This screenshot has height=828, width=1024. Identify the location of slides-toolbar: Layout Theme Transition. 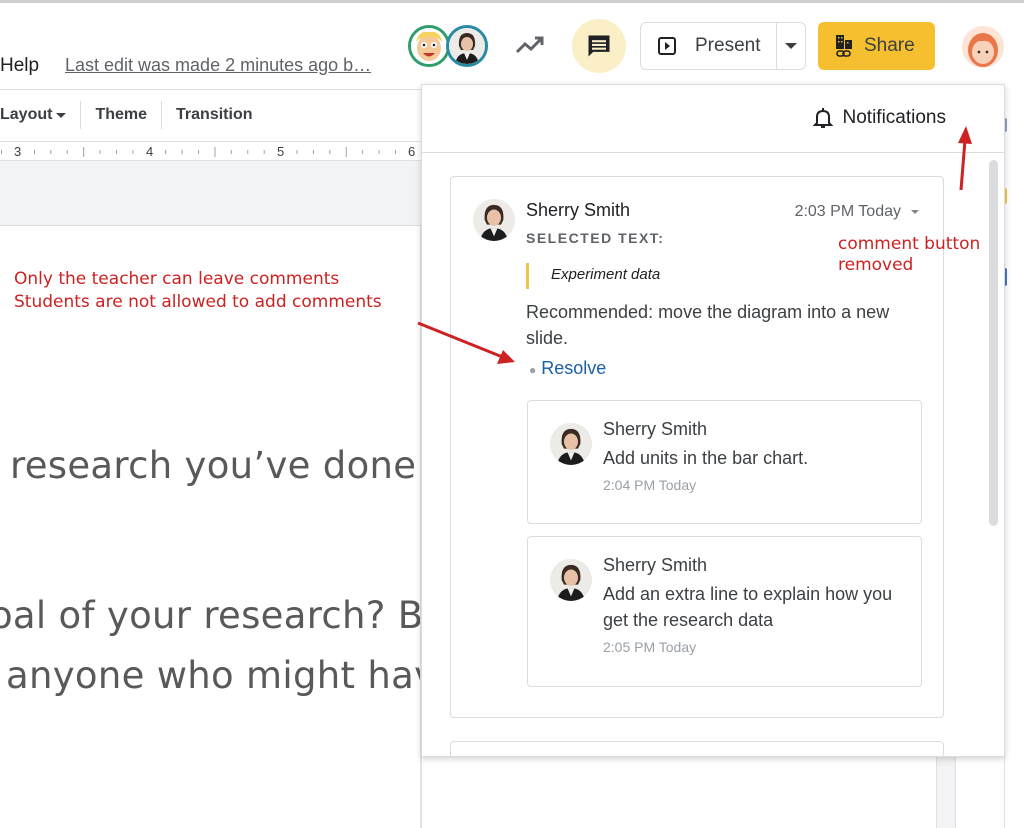
(133, 115).